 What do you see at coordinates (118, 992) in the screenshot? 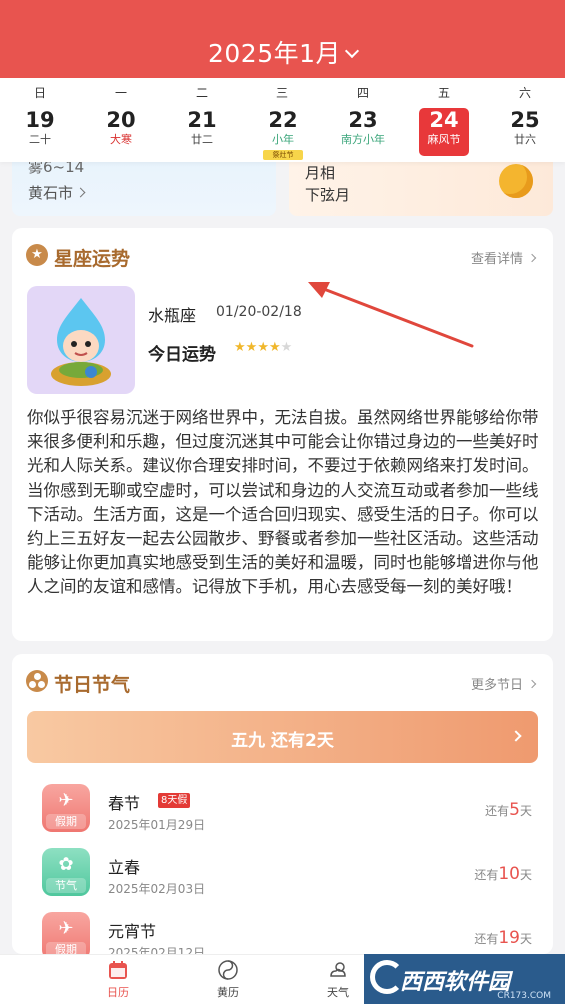
I see `nav-label: 日历` at bounding box center [118, 992].